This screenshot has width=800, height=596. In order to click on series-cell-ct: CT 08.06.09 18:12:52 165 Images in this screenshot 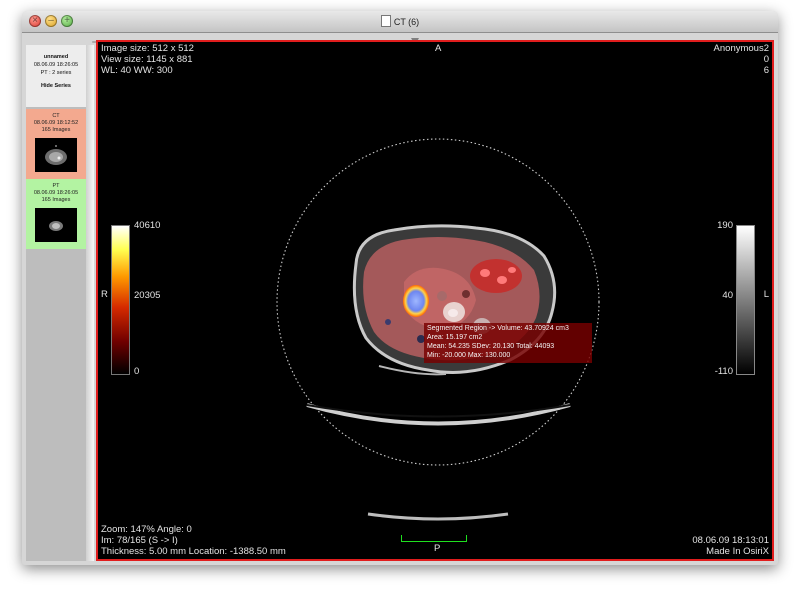, I will do `click(56, 144)`.